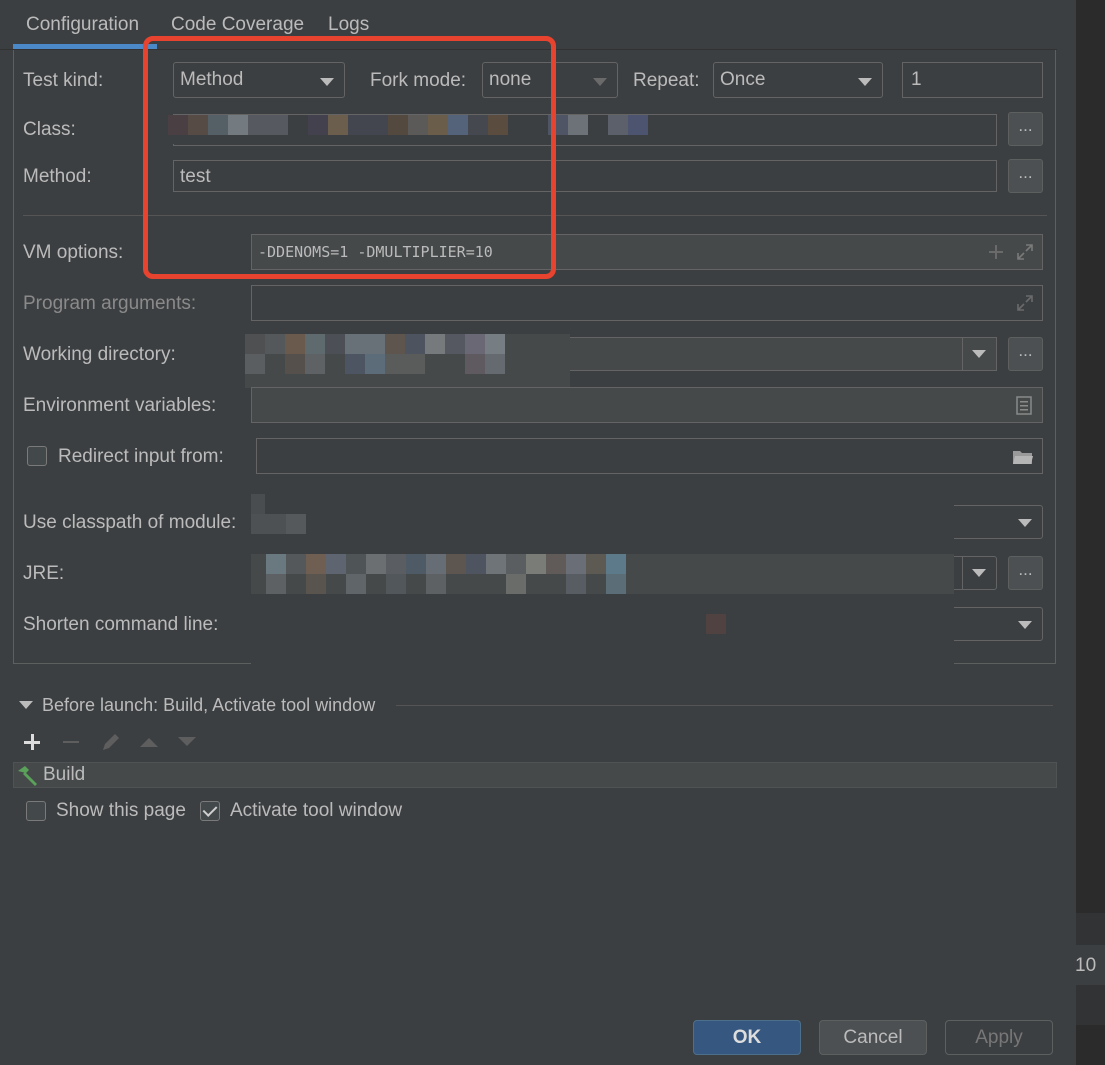 Image resolution: width=1105 pixels, height=1065 pixels. I want to click on collapse-triangle-icon, so click(26, 705).